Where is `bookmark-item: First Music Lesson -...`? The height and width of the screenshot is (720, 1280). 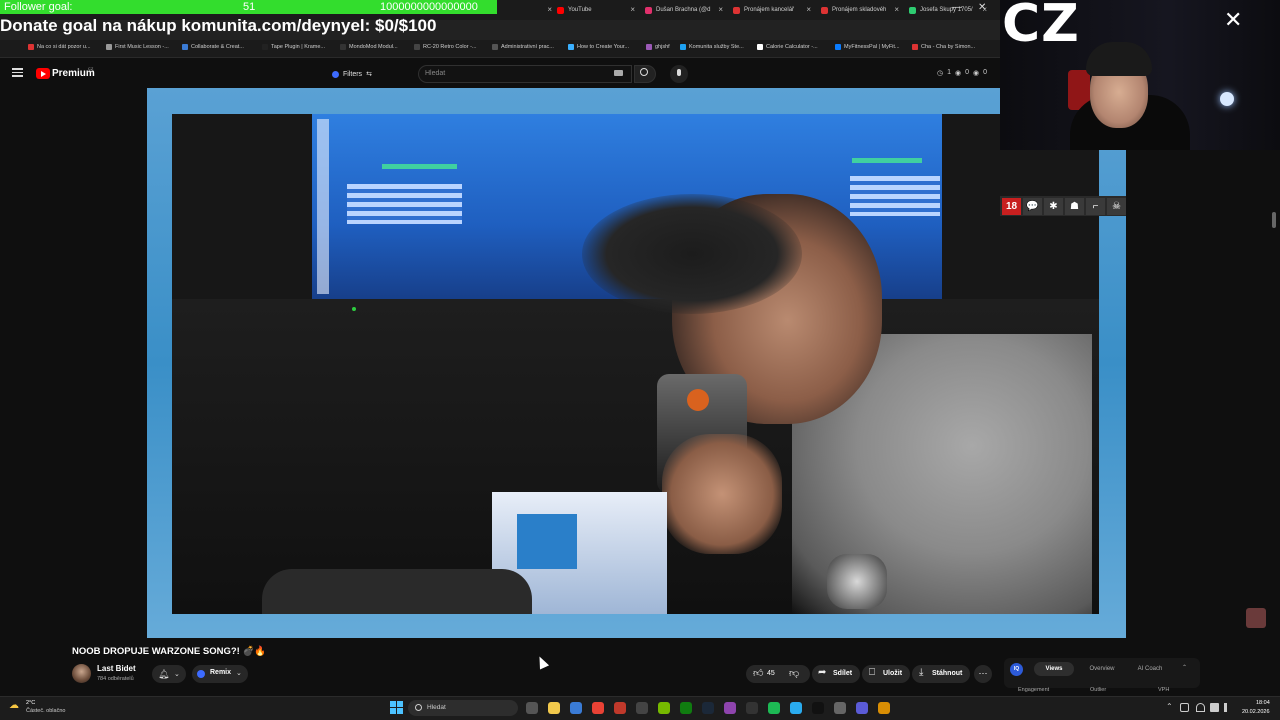
bookmark-item: First Music Lesson -... is located at coordinates (137, 47).